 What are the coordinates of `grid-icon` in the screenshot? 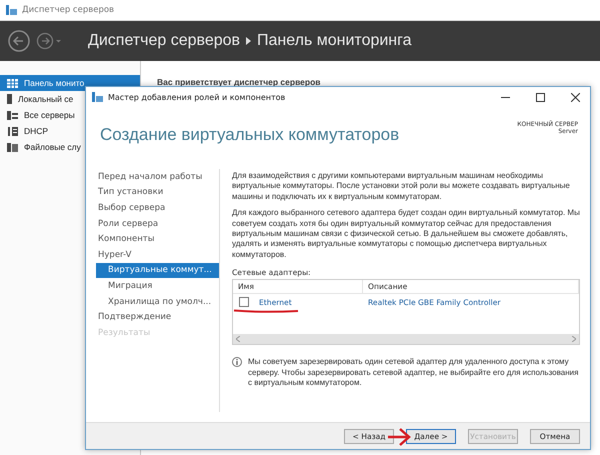 It's located at (12, 83).